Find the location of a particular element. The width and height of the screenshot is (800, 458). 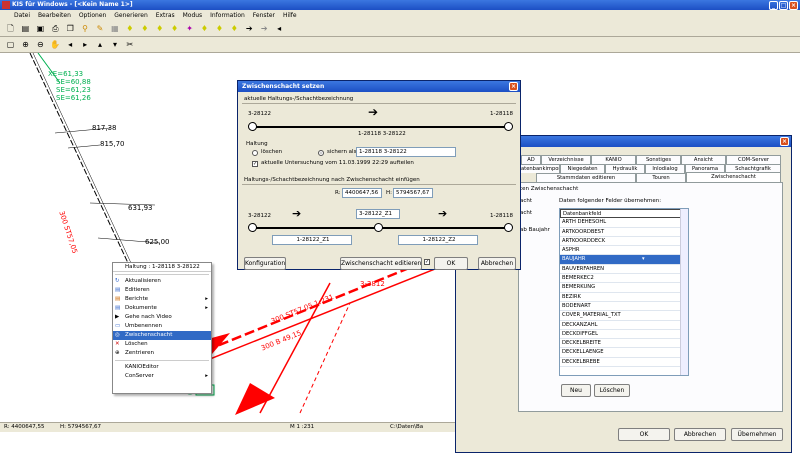

menu-hilfe: Hilfe is located at coordinates (290, 15).